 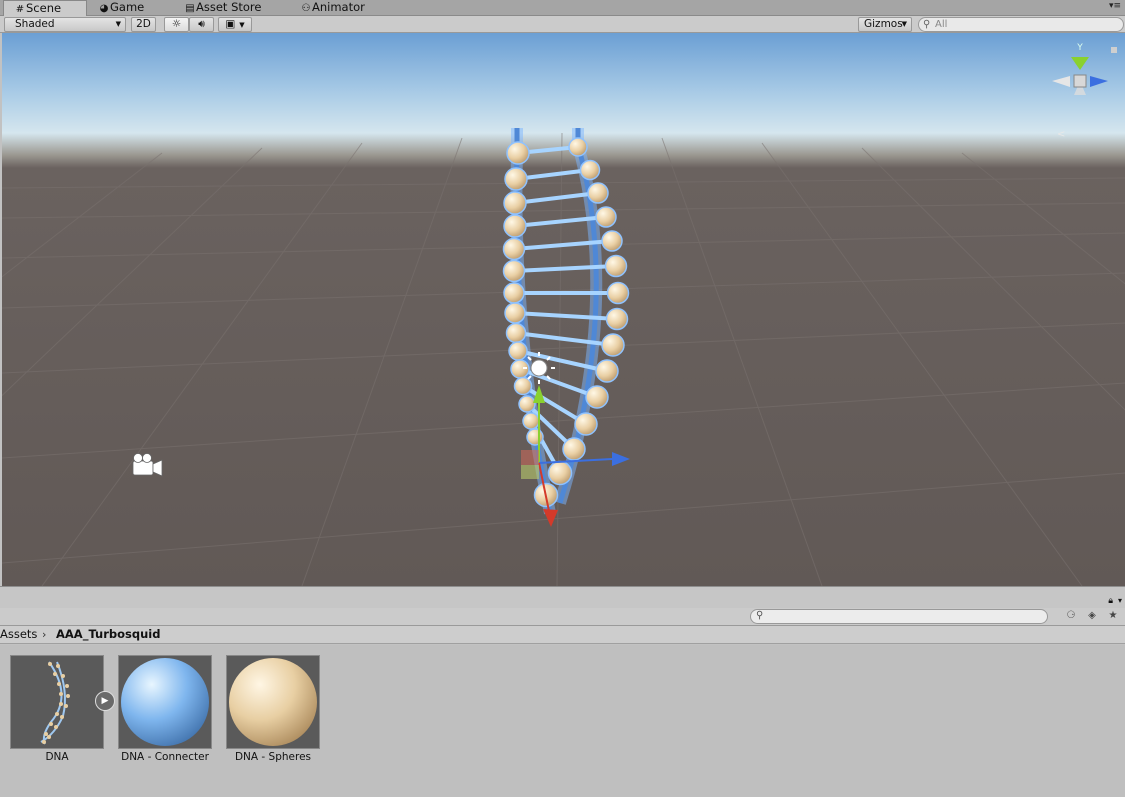 I want to click on asset-tile-dna, so click(x=57, y=702).